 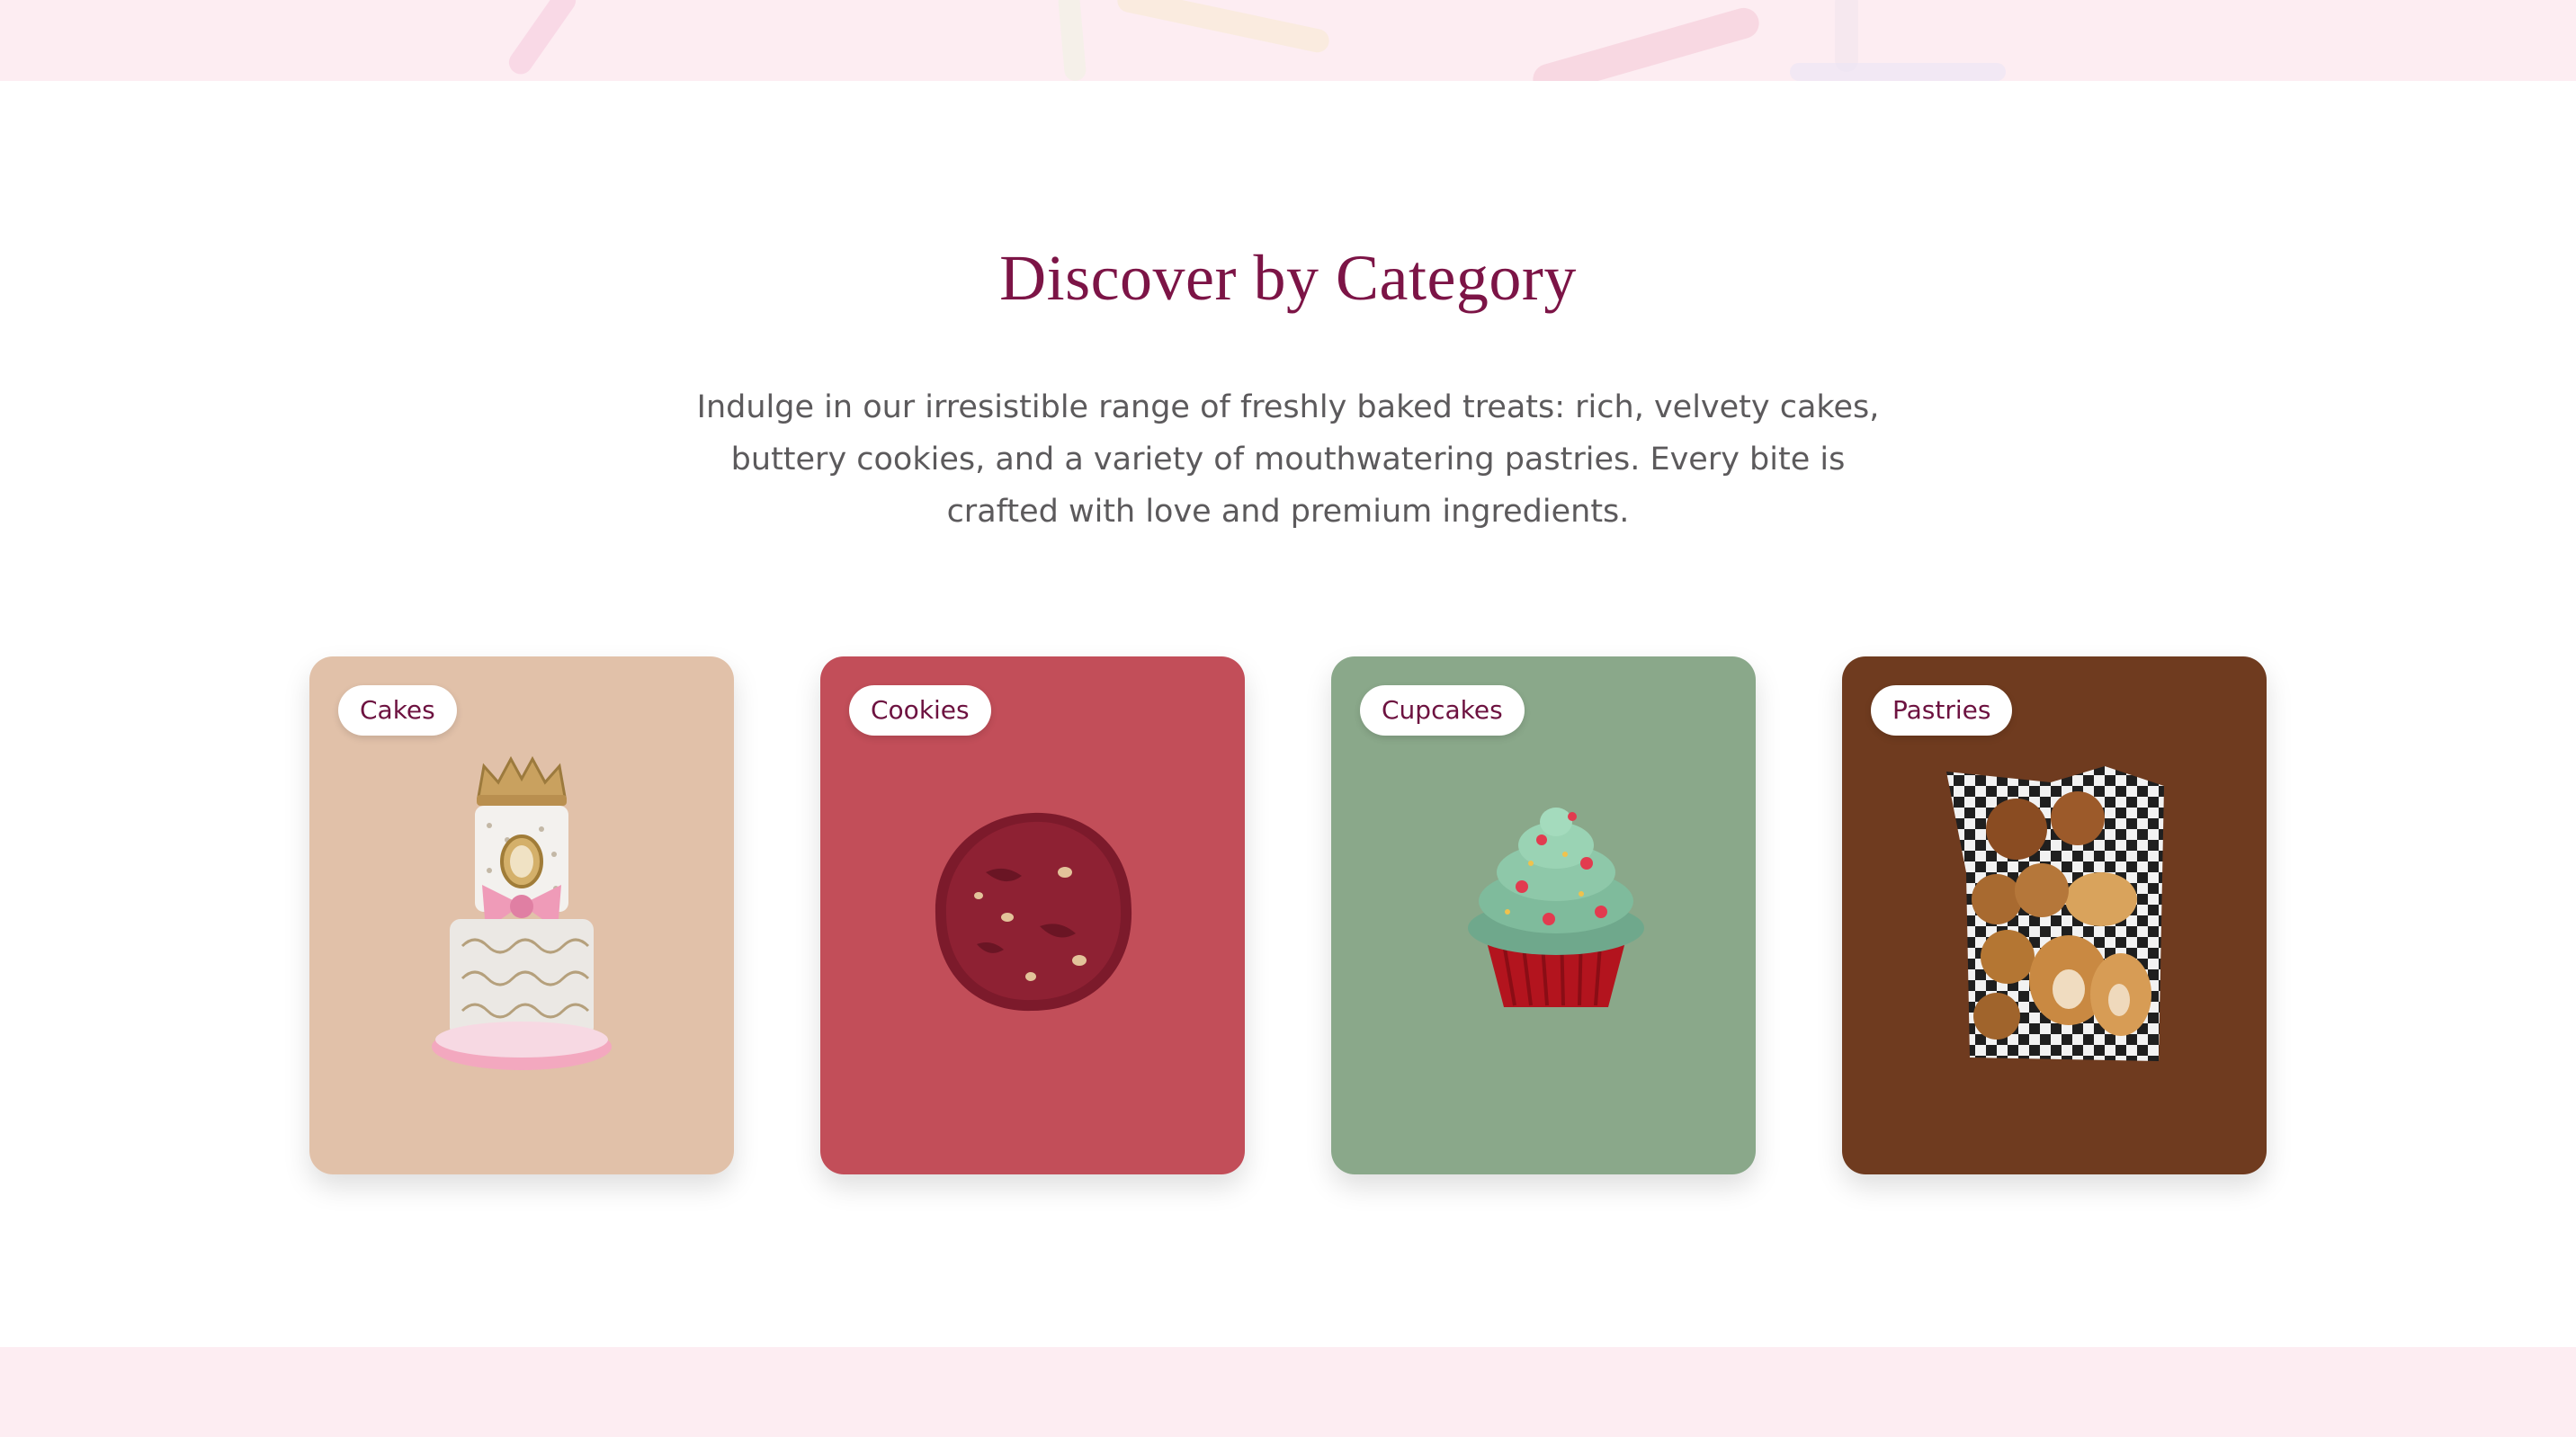 I want to click on category-card-pastries: Pastries, so click(x=2054, y=915).